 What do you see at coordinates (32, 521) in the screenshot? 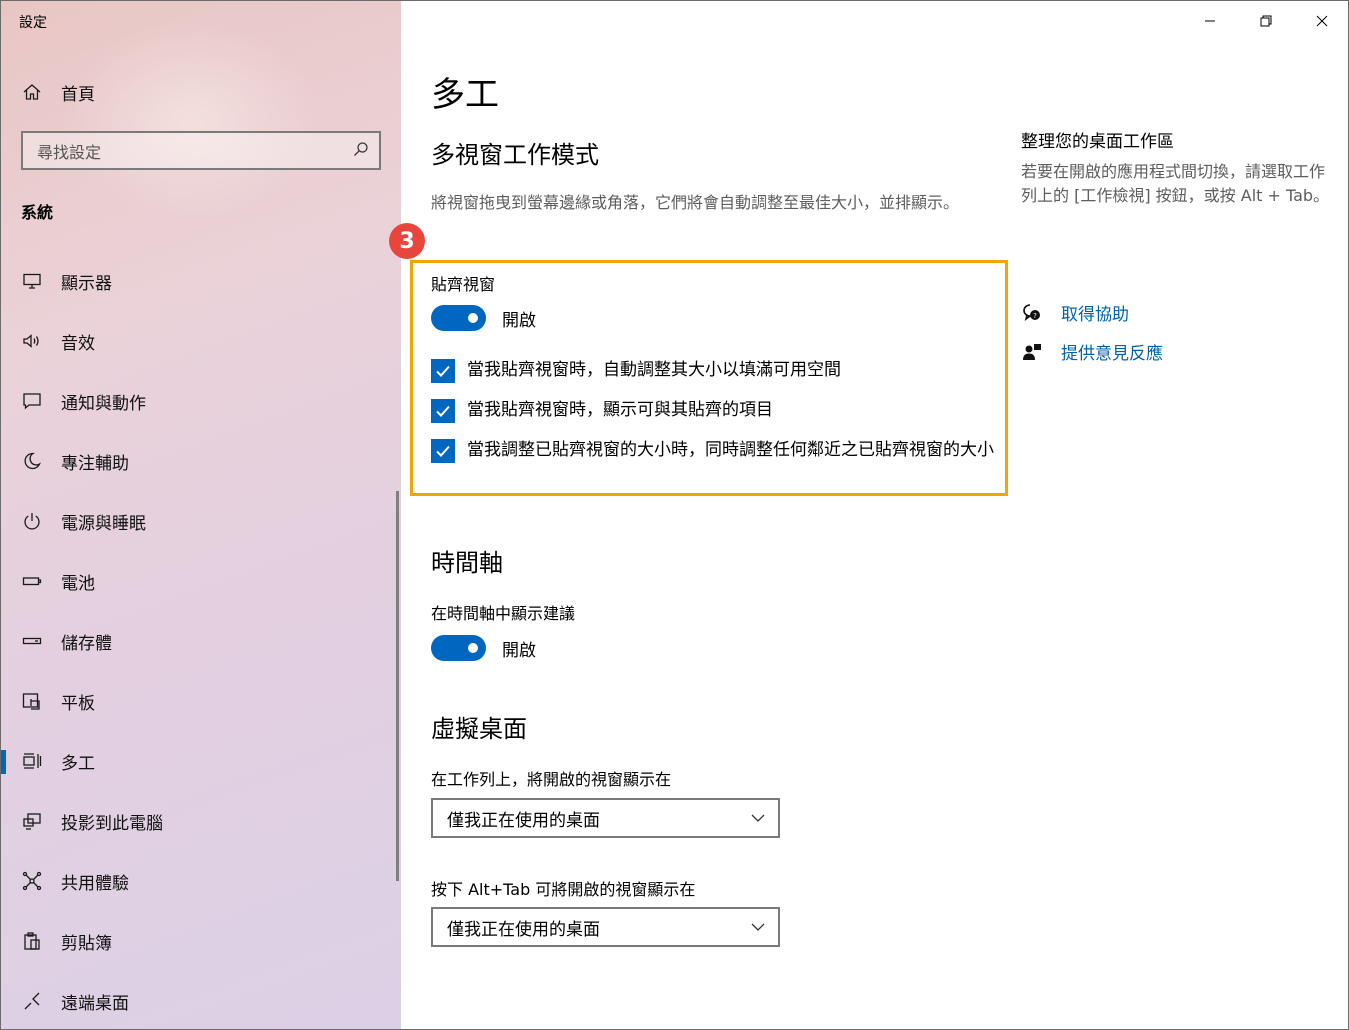
I see `power-icon` at bounding box center [32, 521].